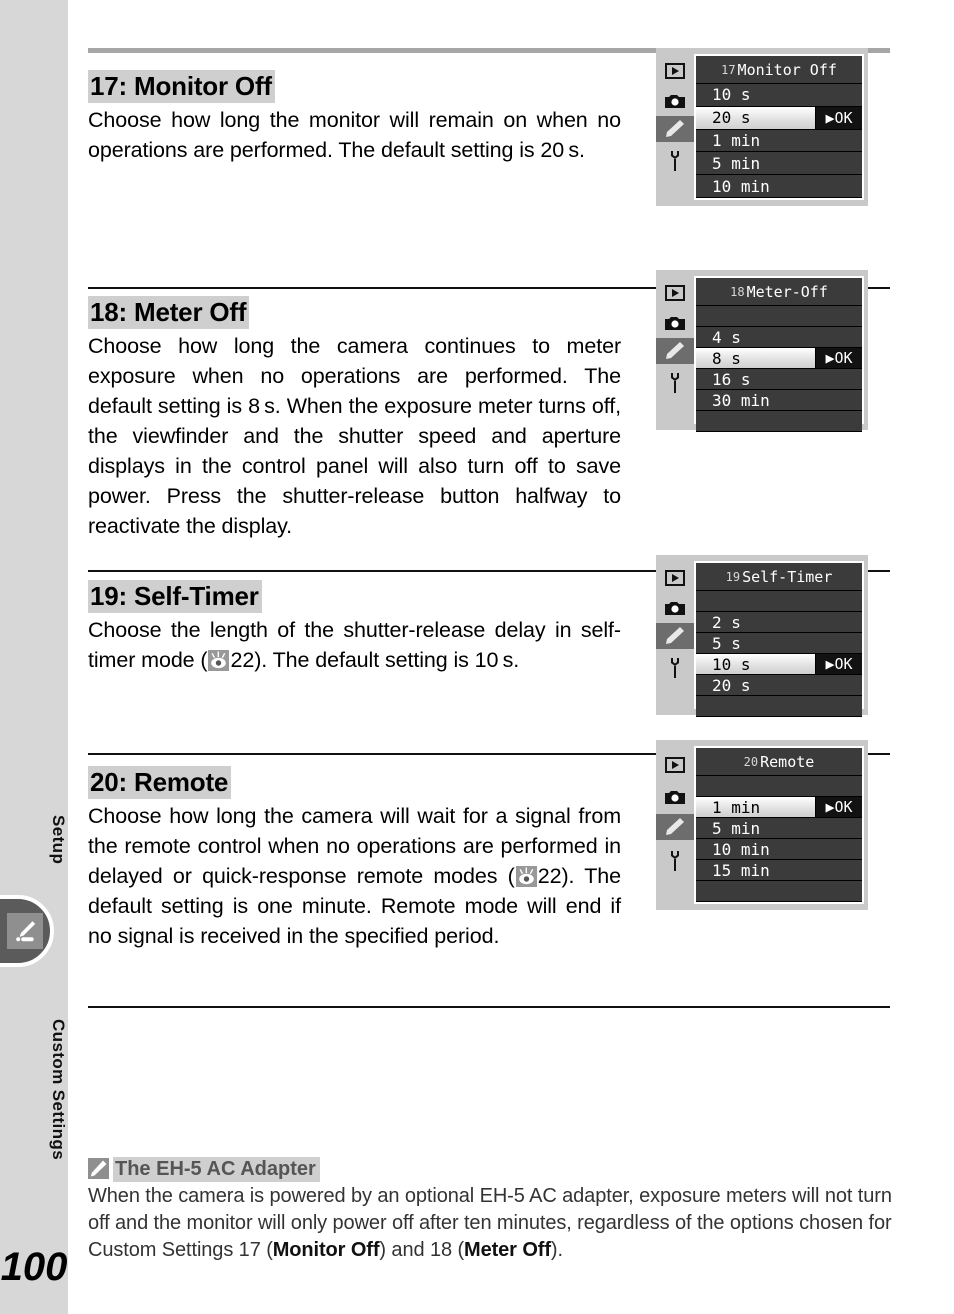 This screenshot has width=954, height=1314. What do you see at coordinates (549, 875) in the screenshot?
I see `body-remote-ref: 22` at bounding box center [549, 875].